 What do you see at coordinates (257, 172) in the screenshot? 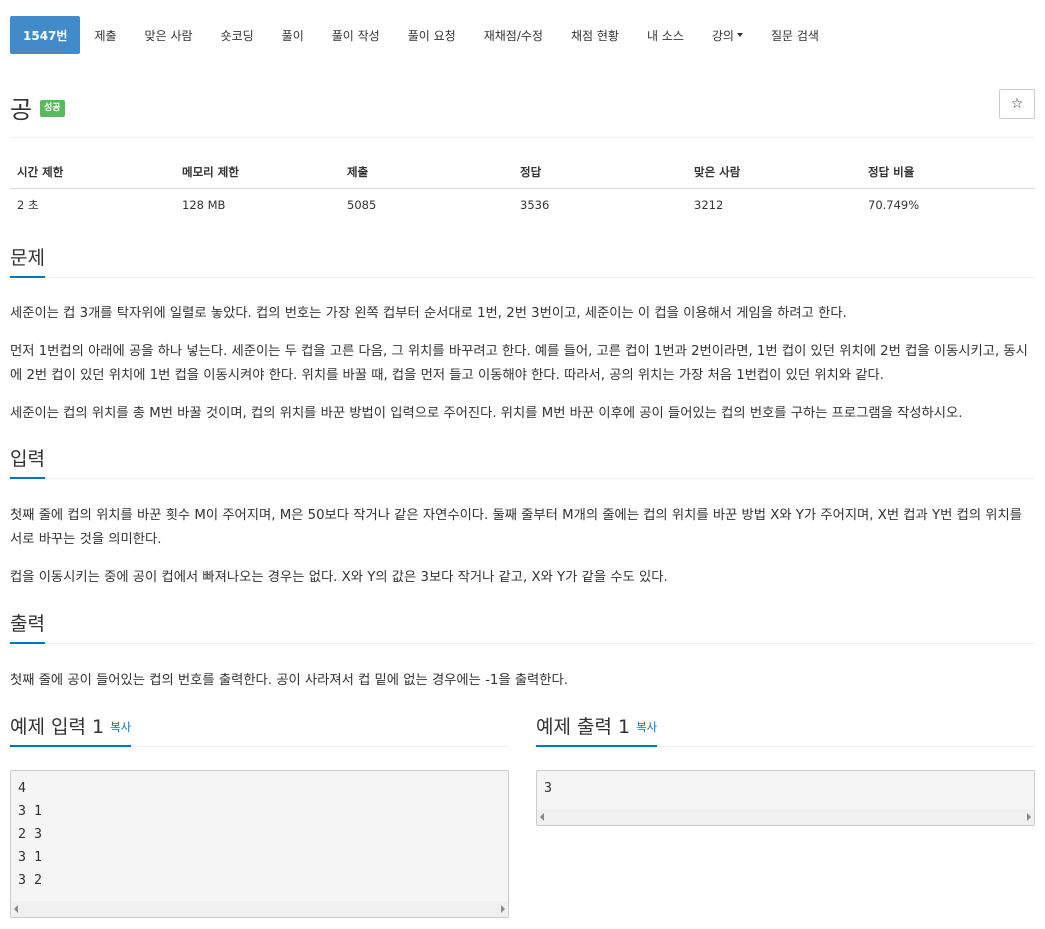
I see `table-header: 메모리 제한` at bounding box center [257, 172].